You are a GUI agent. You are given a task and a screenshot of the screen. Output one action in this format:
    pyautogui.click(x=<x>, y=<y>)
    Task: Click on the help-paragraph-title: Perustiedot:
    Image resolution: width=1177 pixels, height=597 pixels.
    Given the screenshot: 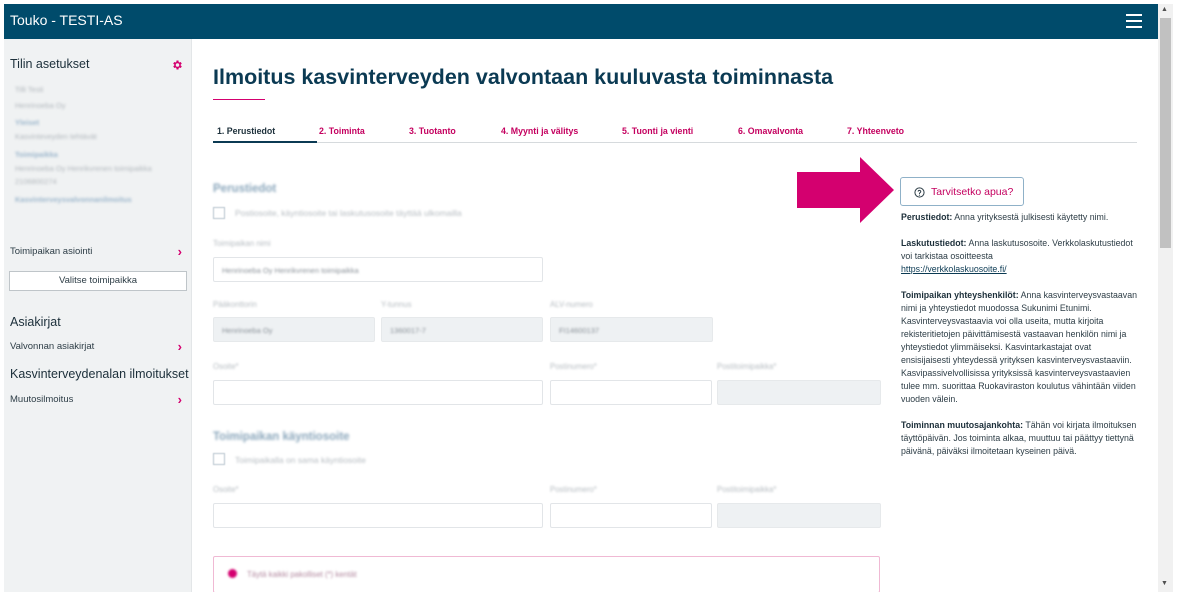 What is the action you would take?
    pyautogui.click(x=927, y=217)
    